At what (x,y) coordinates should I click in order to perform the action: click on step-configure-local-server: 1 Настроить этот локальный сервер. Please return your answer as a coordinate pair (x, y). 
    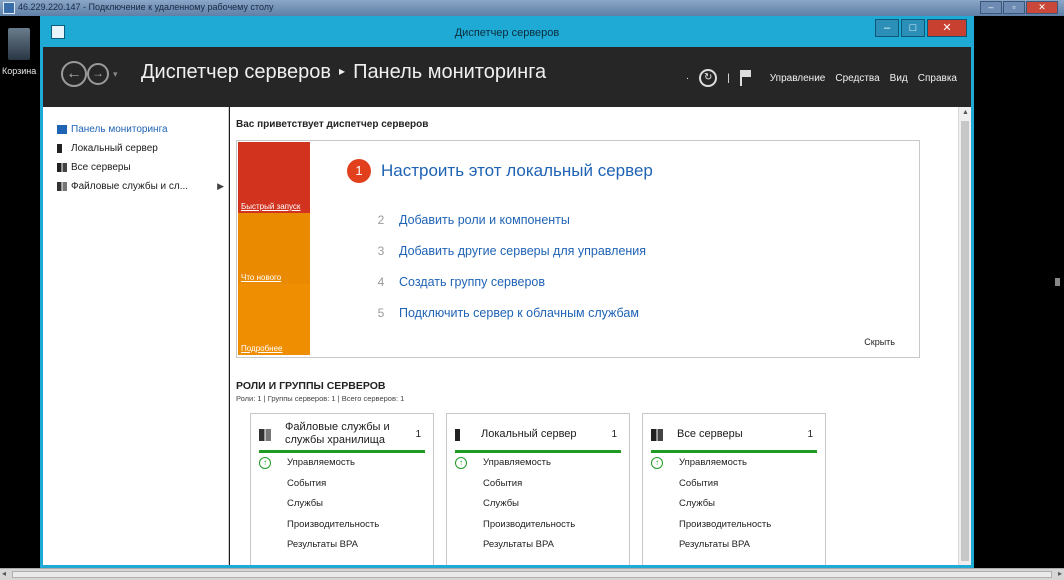
    Looking at the image, I should click on (500, 171).